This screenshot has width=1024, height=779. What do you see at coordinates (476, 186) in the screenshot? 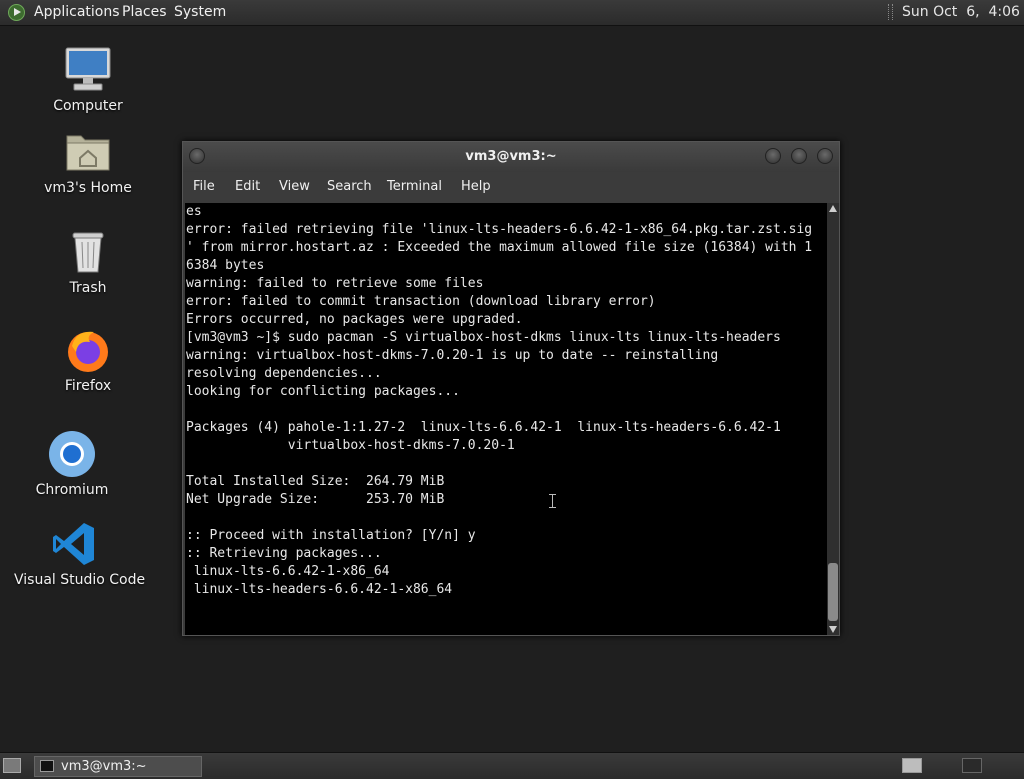
I see `menu-help: Help` at bounding box center [476, 186].